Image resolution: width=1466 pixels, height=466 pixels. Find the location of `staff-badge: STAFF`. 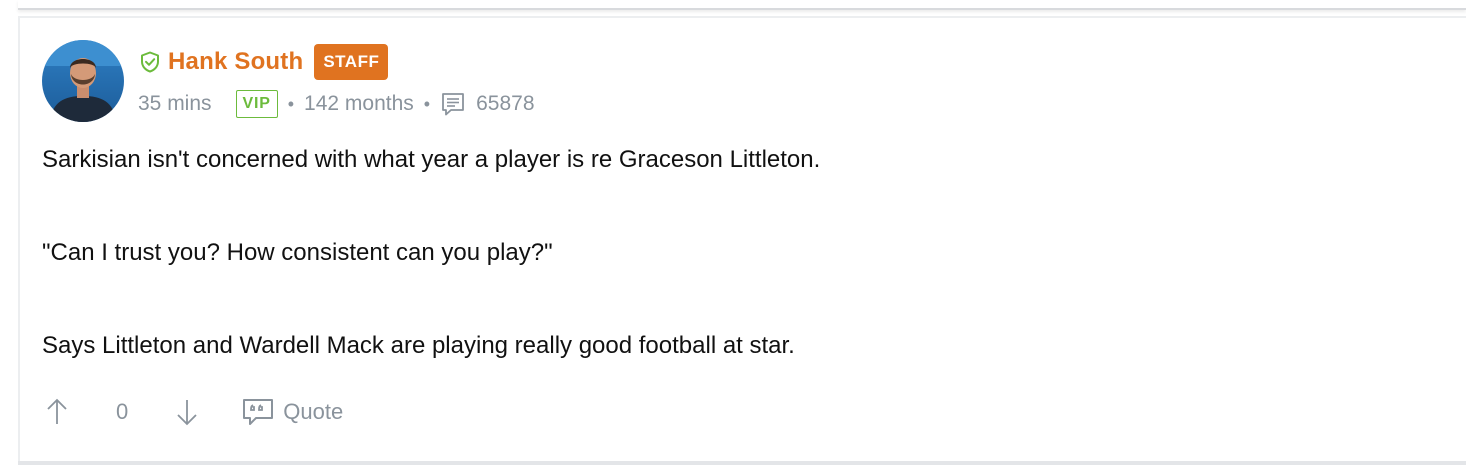

staff-badge: STAFF is located at coordinates (351, 62).